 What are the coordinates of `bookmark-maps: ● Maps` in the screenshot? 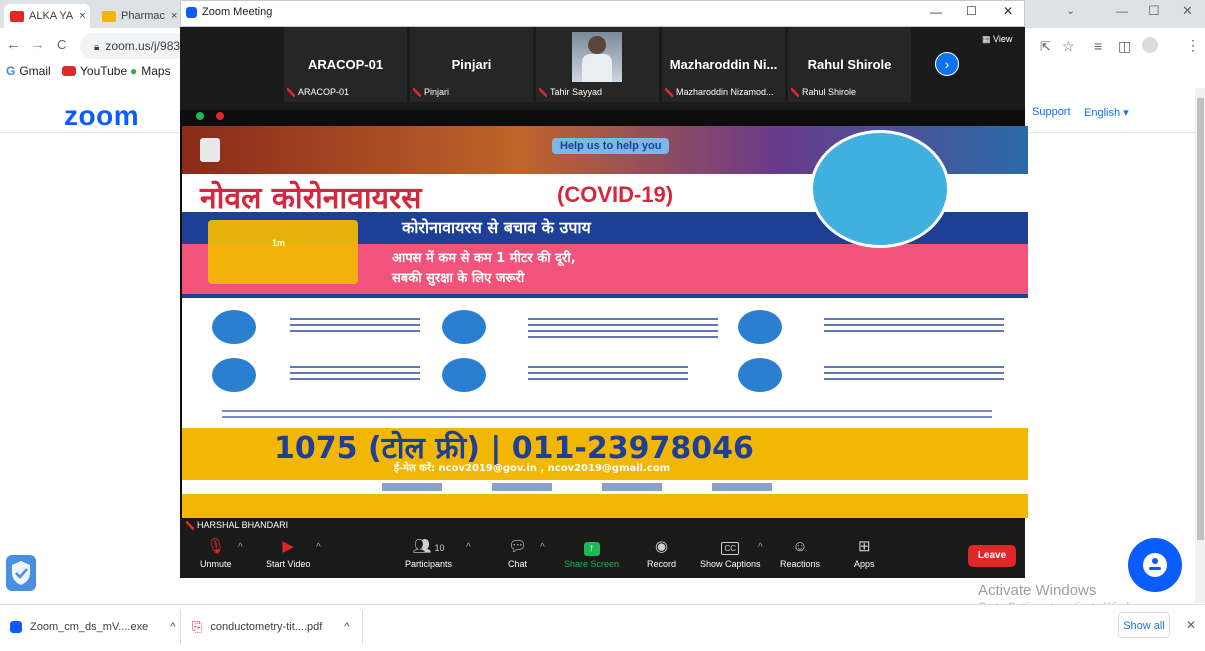 It's located at (150, 71).